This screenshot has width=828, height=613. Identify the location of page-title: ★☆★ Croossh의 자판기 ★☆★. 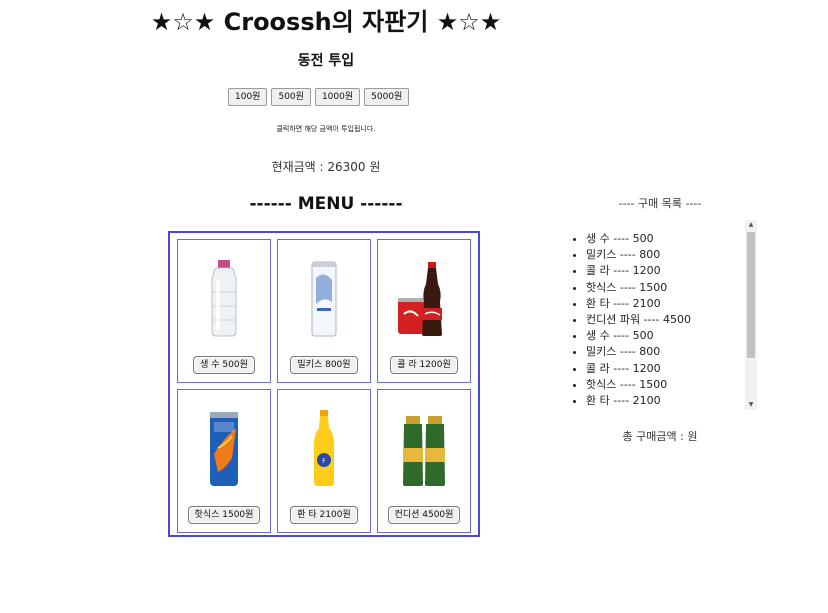
(326, 22).